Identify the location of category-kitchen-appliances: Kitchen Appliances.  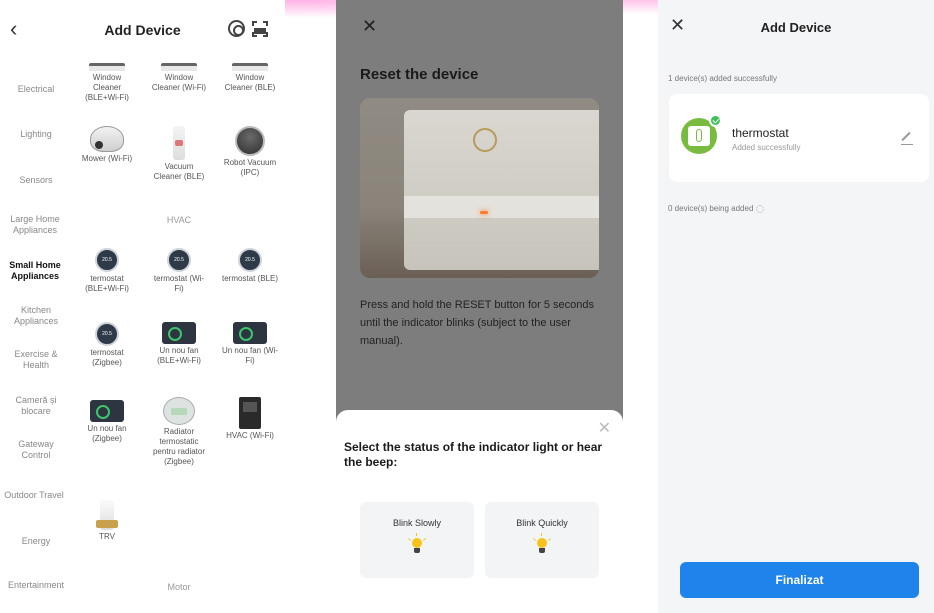
(36, 316).